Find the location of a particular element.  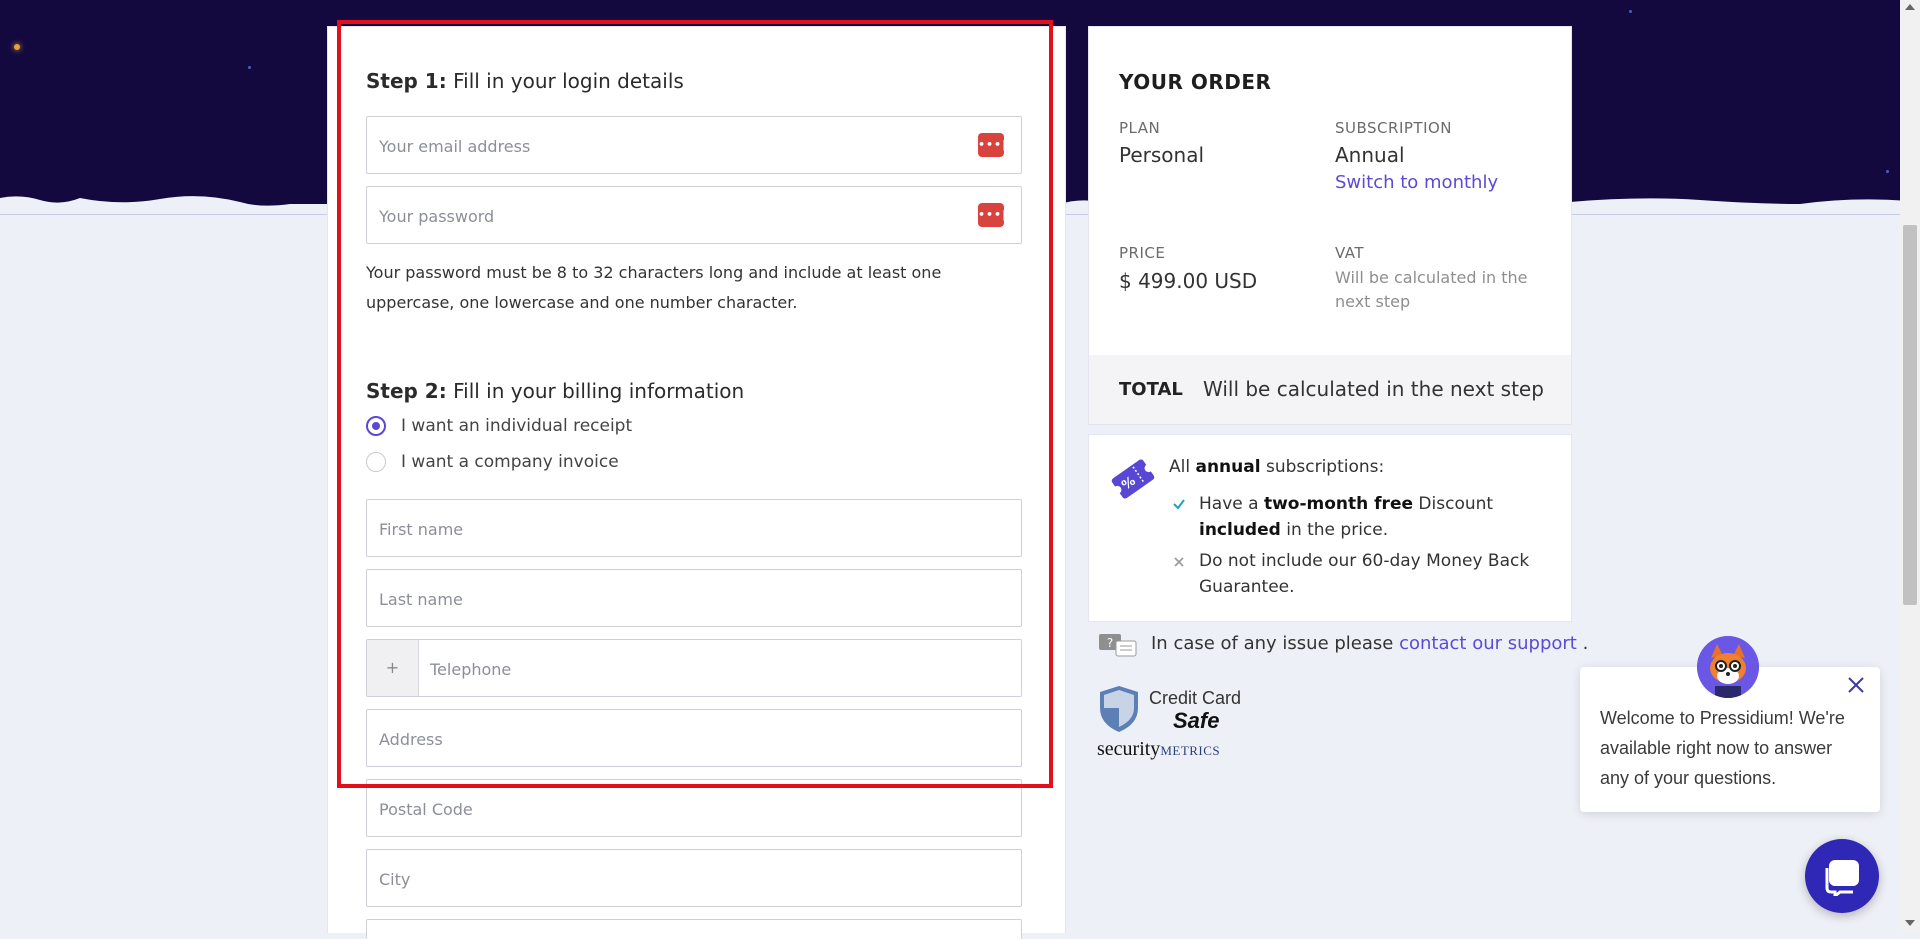

vat-label: VAT is located at coordinates (1350, 253).